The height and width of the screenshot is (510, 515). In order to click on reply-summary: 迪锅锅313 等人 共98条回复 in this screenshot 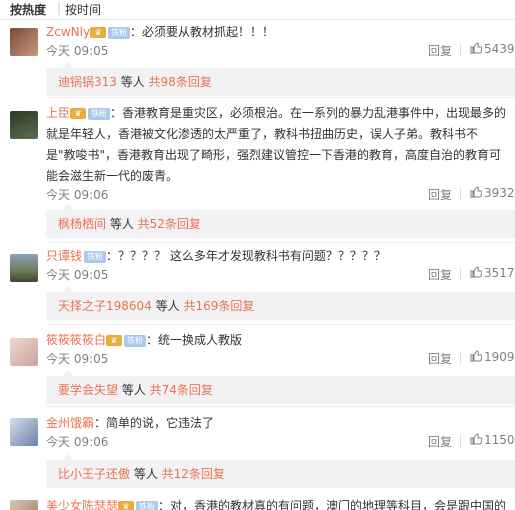, I will do `click(280, 79)`.